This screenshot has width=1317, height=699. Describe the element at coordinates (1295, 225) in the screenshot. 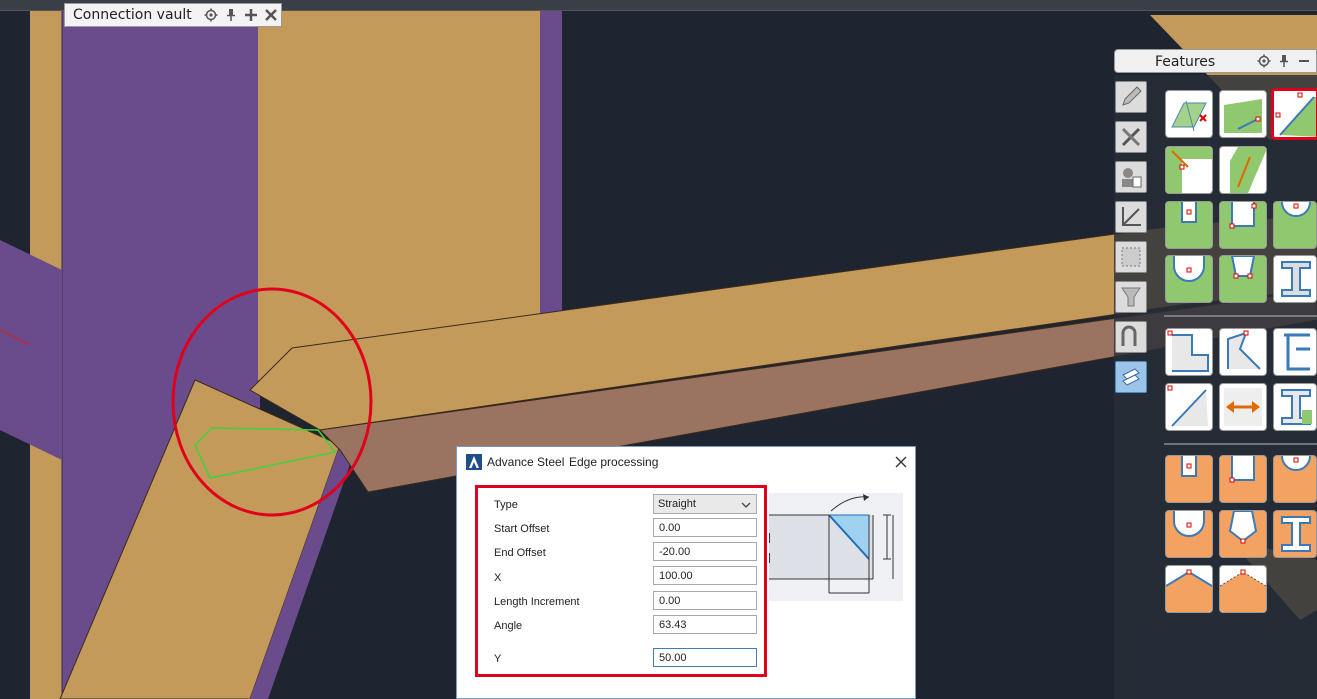

I see `notch-round-tool` at that location.